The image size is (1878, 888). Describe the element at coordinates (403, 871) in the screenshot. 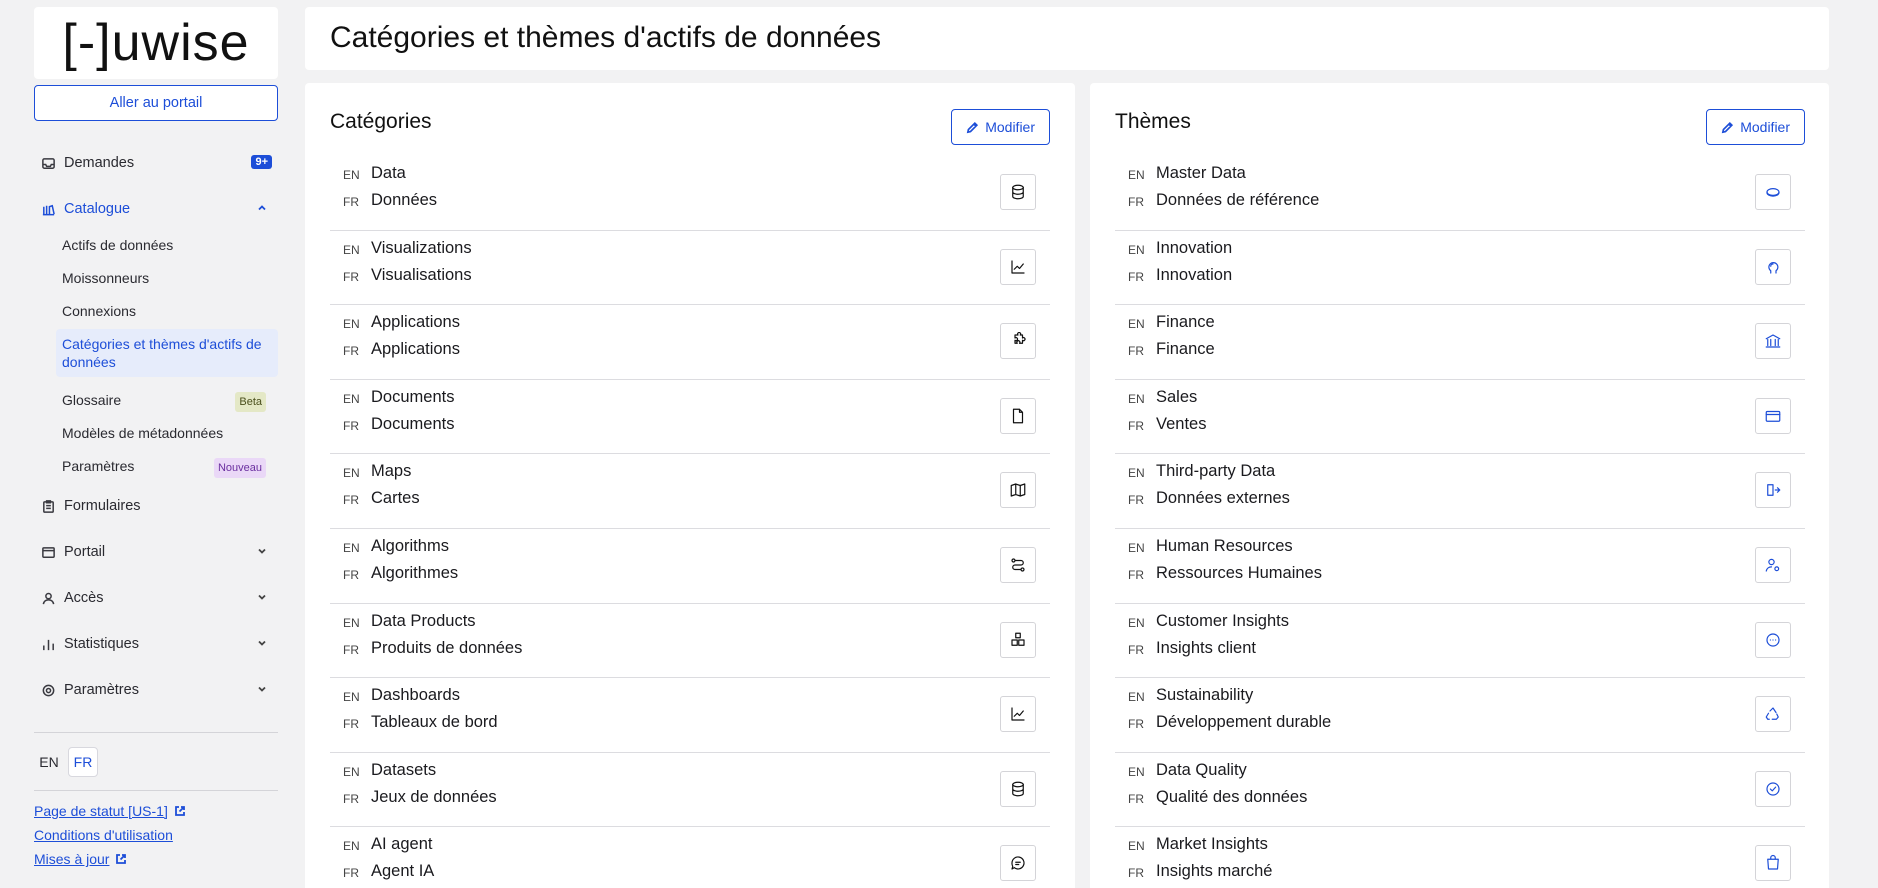

I see `value-fr: Agent IA` at that location.